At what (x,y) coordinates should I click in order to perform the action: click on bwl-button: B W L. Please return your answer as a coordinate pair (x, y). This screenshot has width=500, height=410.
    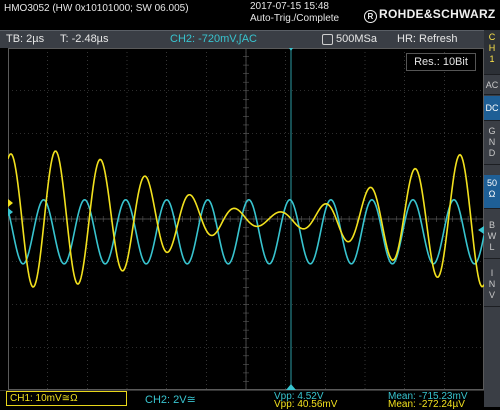
    Looking at the image, I should click on (492, 238).